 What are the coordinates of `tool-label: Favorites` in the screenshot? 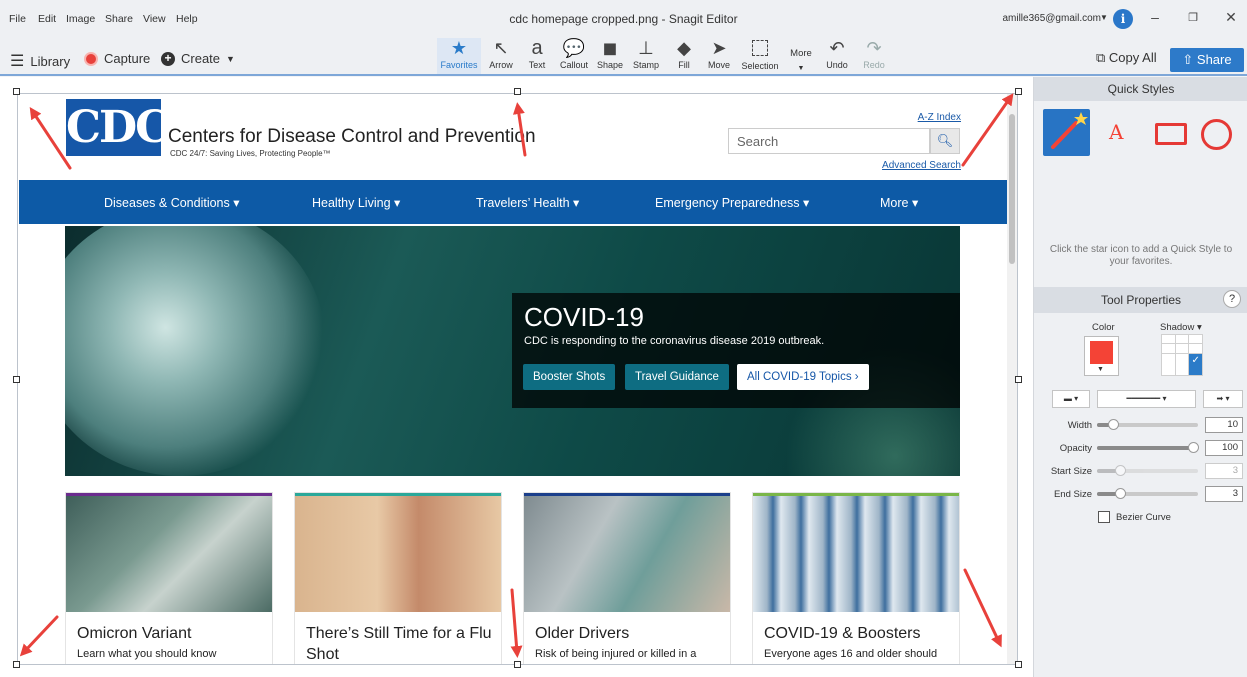 It's located at (459, 65).